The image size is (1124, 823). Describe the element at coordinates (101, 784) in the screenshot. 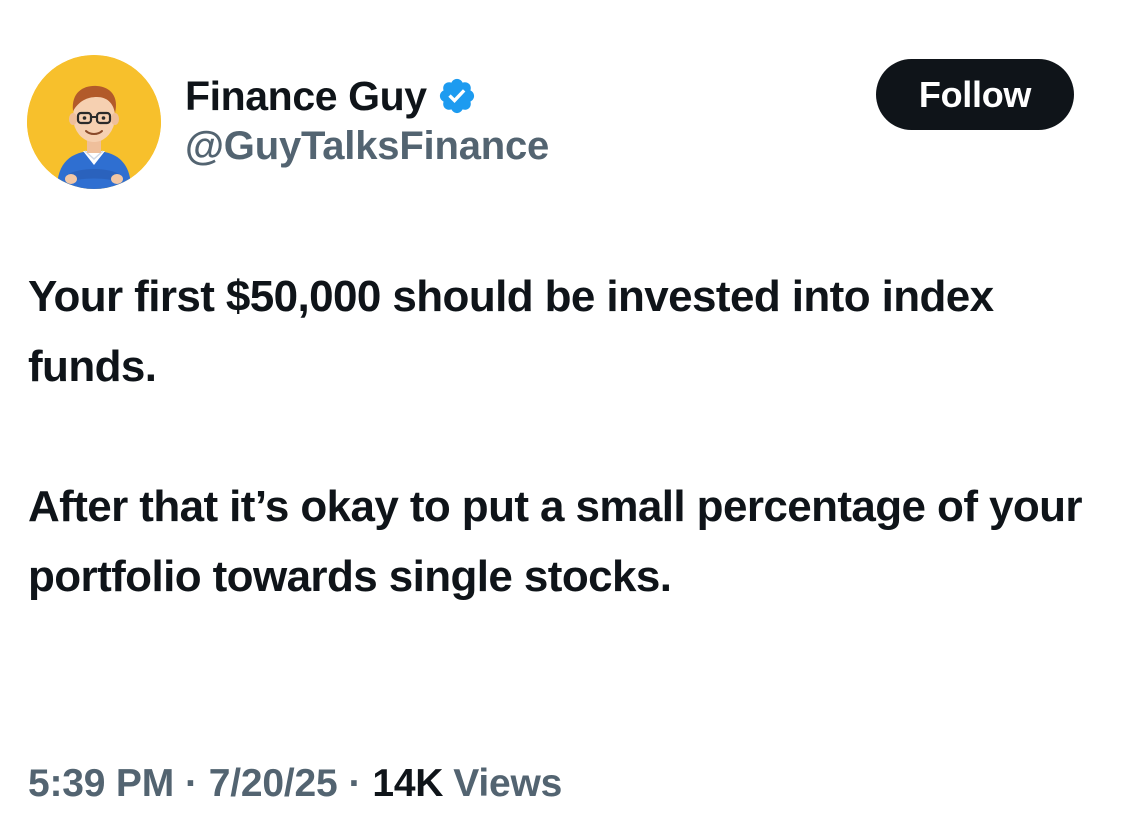

I see `tweet-time: 5:39 PM` at that location.